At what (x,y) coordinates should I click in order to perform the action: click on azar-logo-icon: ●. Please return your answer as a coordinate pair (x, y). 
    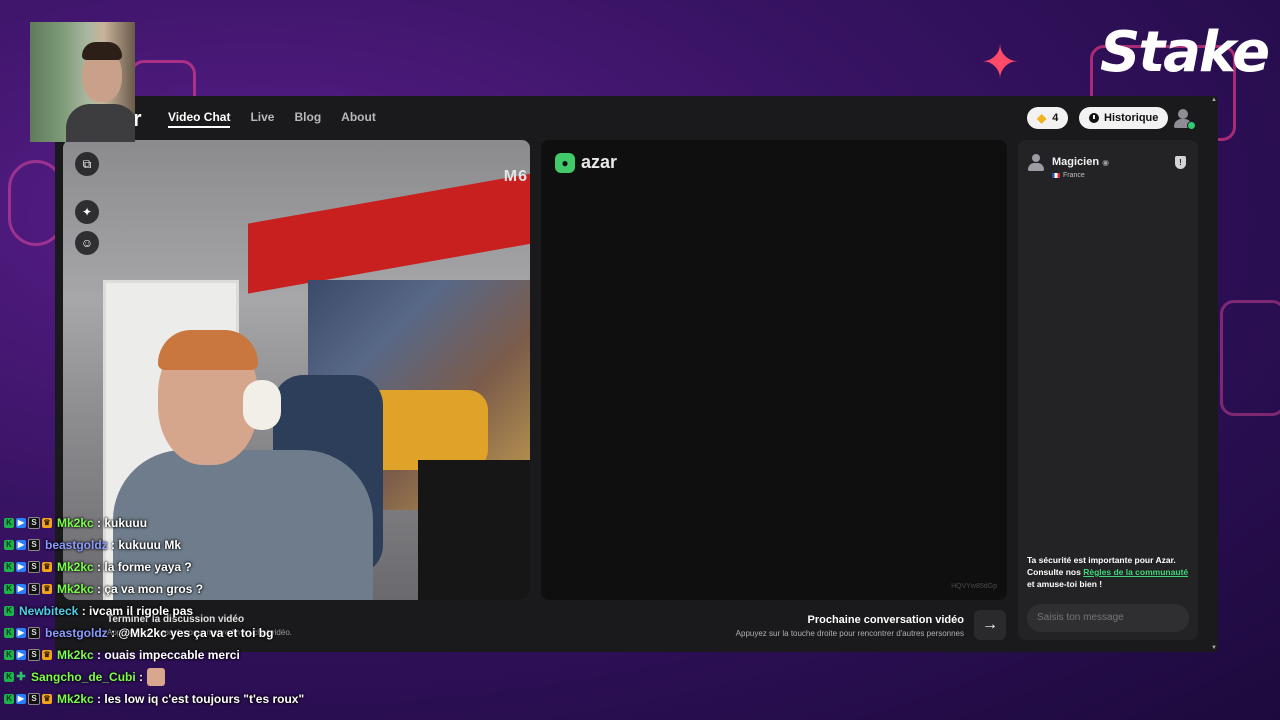
    Looking at the image, I should click on (565, 162).